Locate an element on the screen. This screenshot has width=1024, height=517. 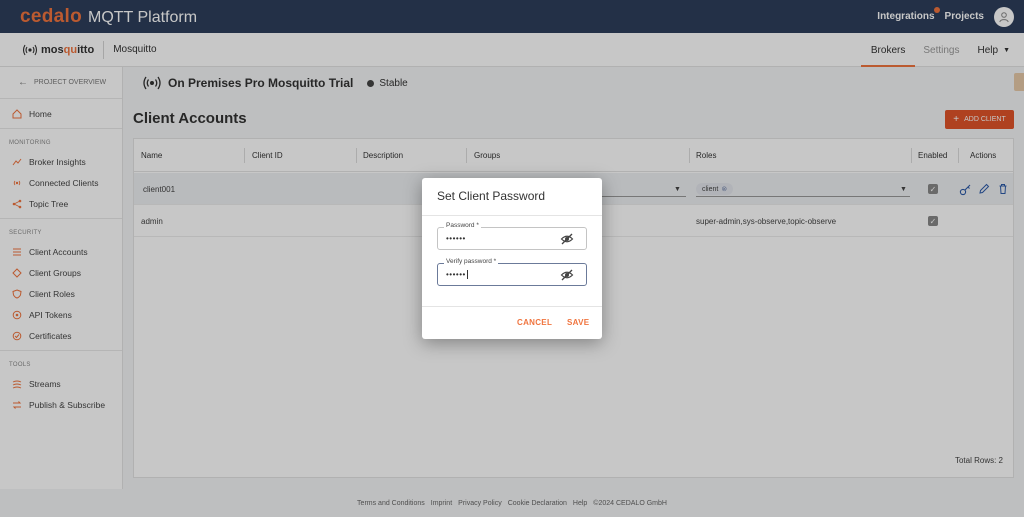
password-label: Password * is located at coordinates (462, 225).